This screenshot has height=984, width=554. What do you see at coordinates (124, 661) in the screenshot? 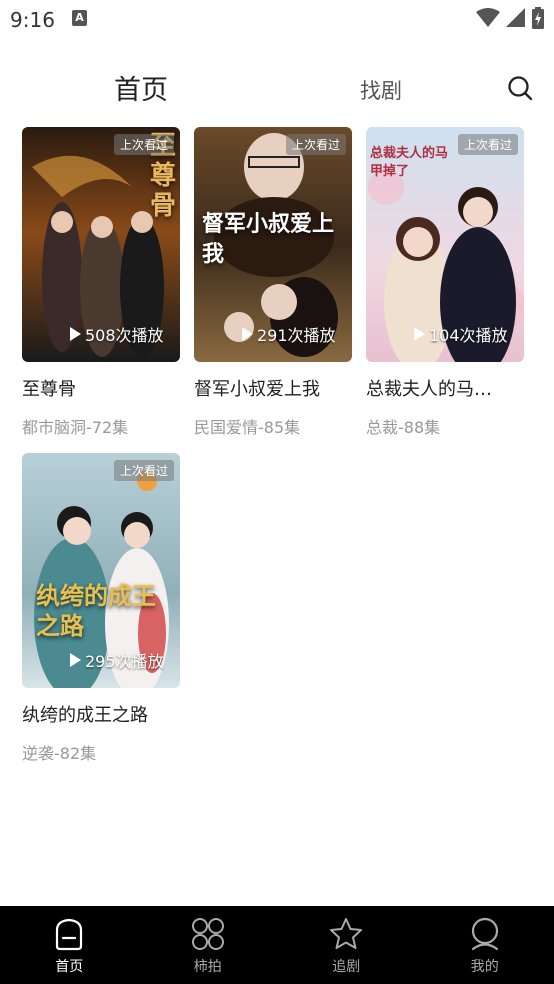
I see `play-count-label: 295次播放` at bounding box center [124, 661].